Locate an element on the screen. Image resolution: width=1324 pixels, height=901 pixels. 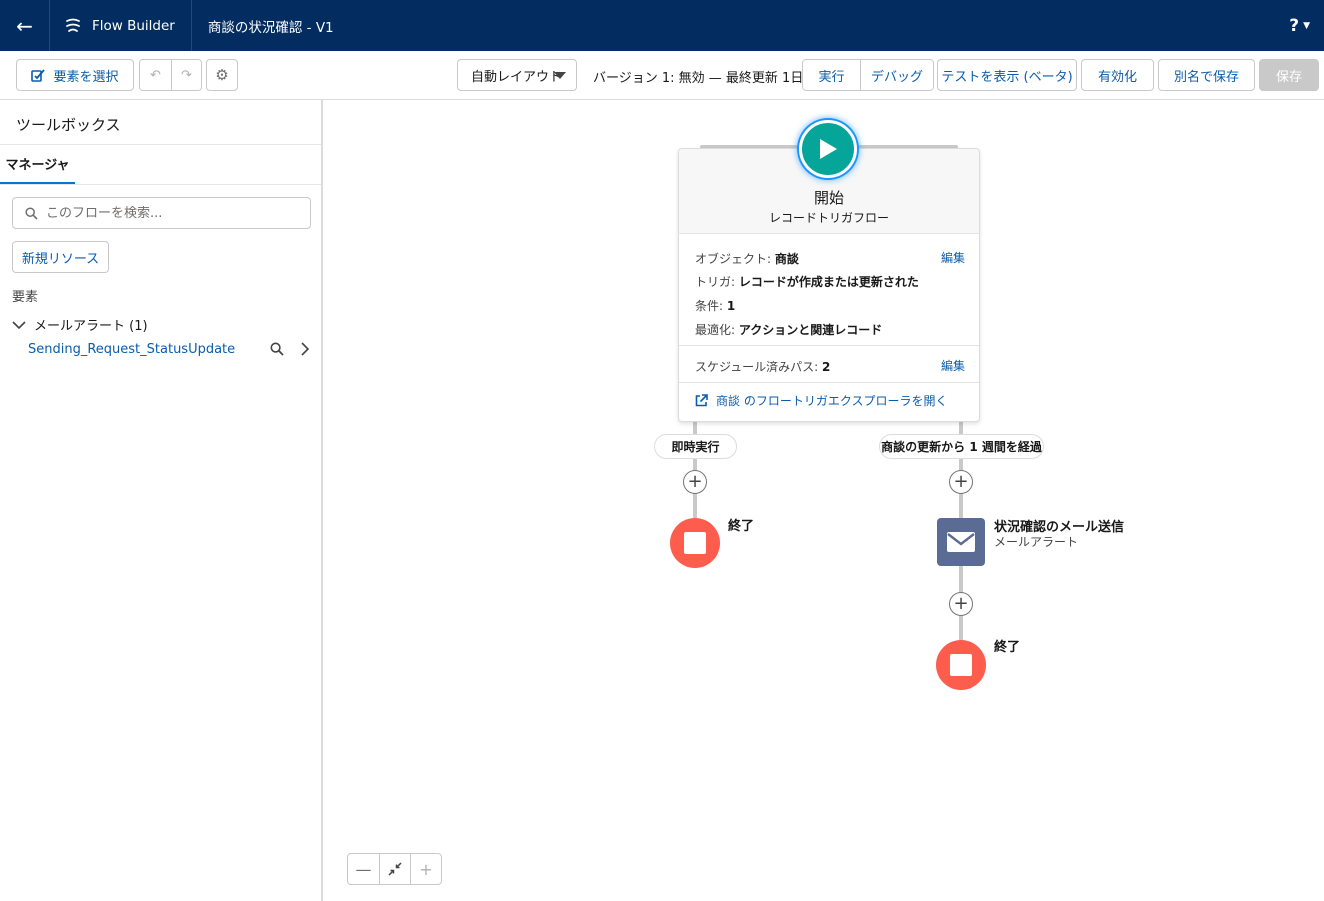
email-alert-type: メールアラート is located at coordinates (1036, 542).